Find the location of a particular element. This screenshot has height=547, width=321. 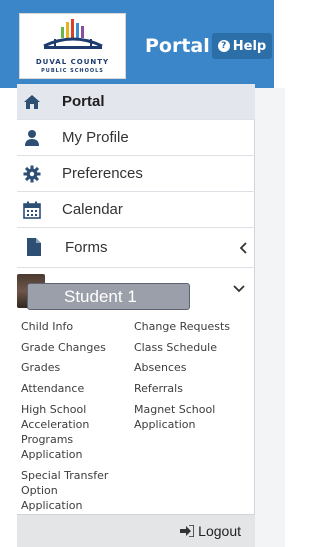

chevron-left-icon is located at coordinates (243, 248).